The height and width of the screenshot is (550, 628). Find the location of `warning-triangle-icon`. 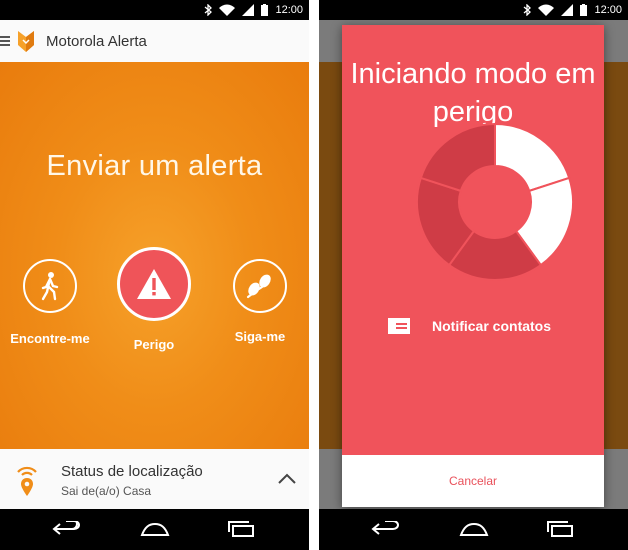

warning-triangle-icon is located at coordinates (154, 284).